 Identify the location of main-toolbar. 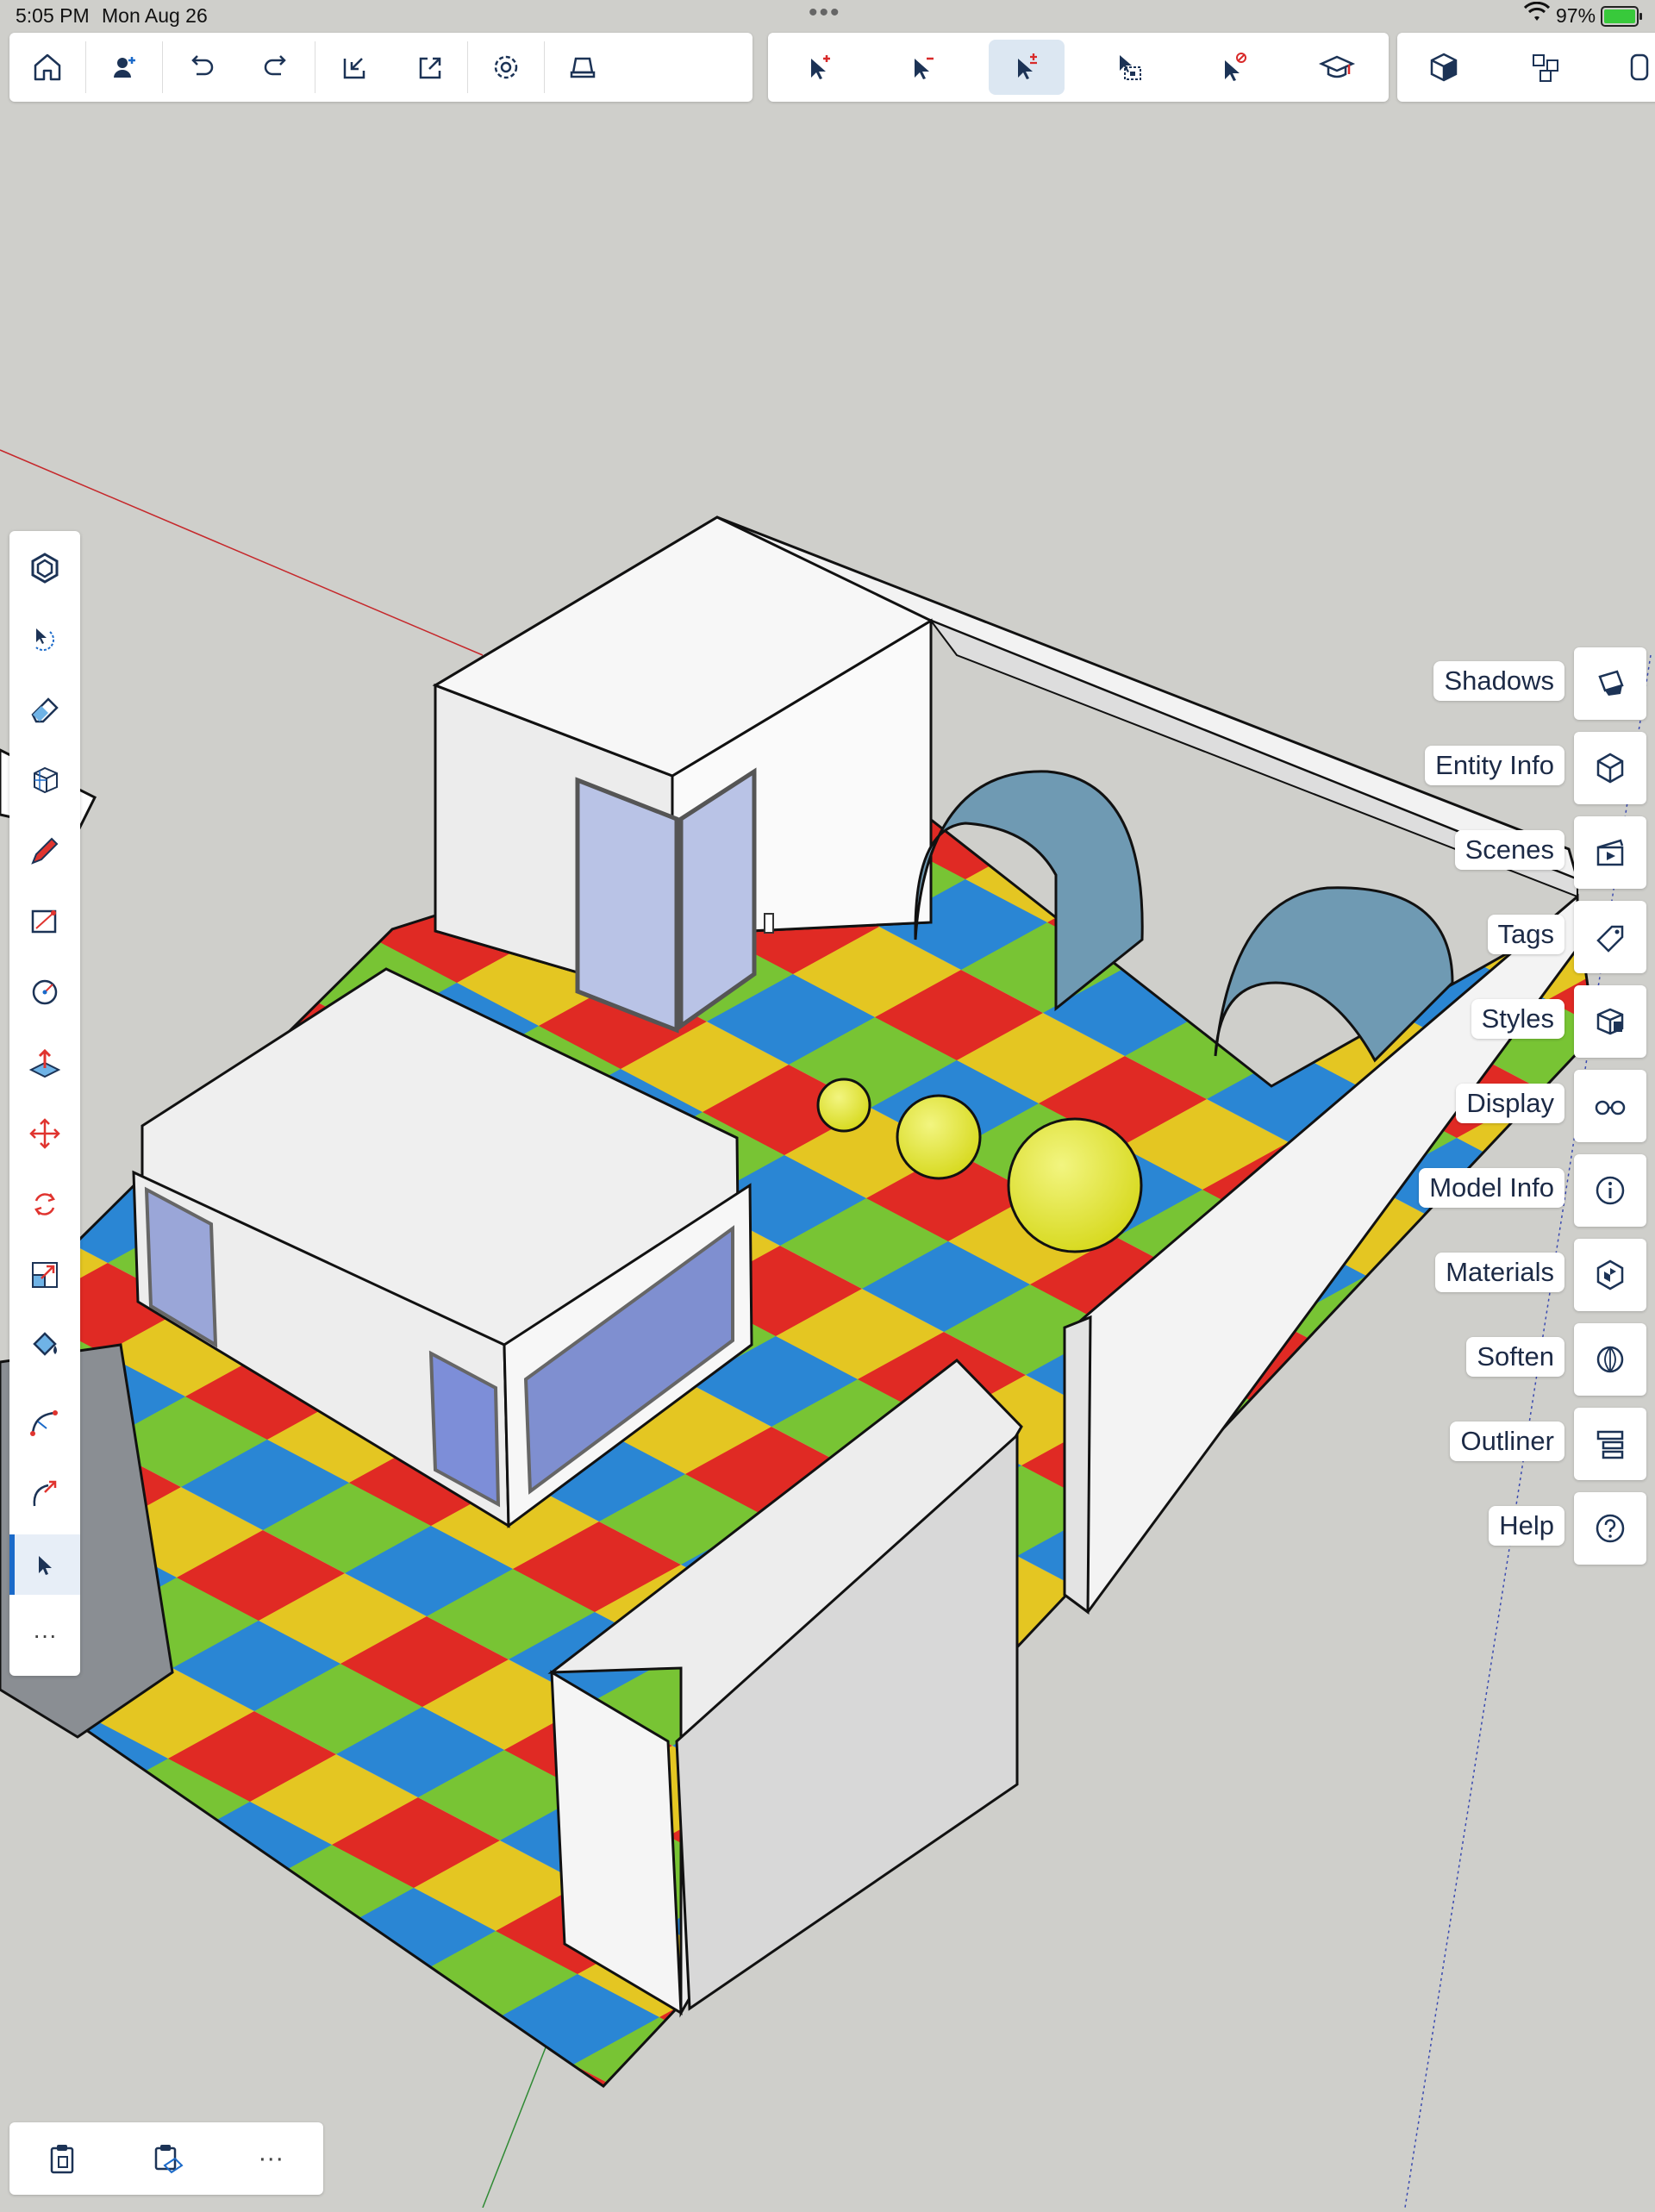
(381, 67).